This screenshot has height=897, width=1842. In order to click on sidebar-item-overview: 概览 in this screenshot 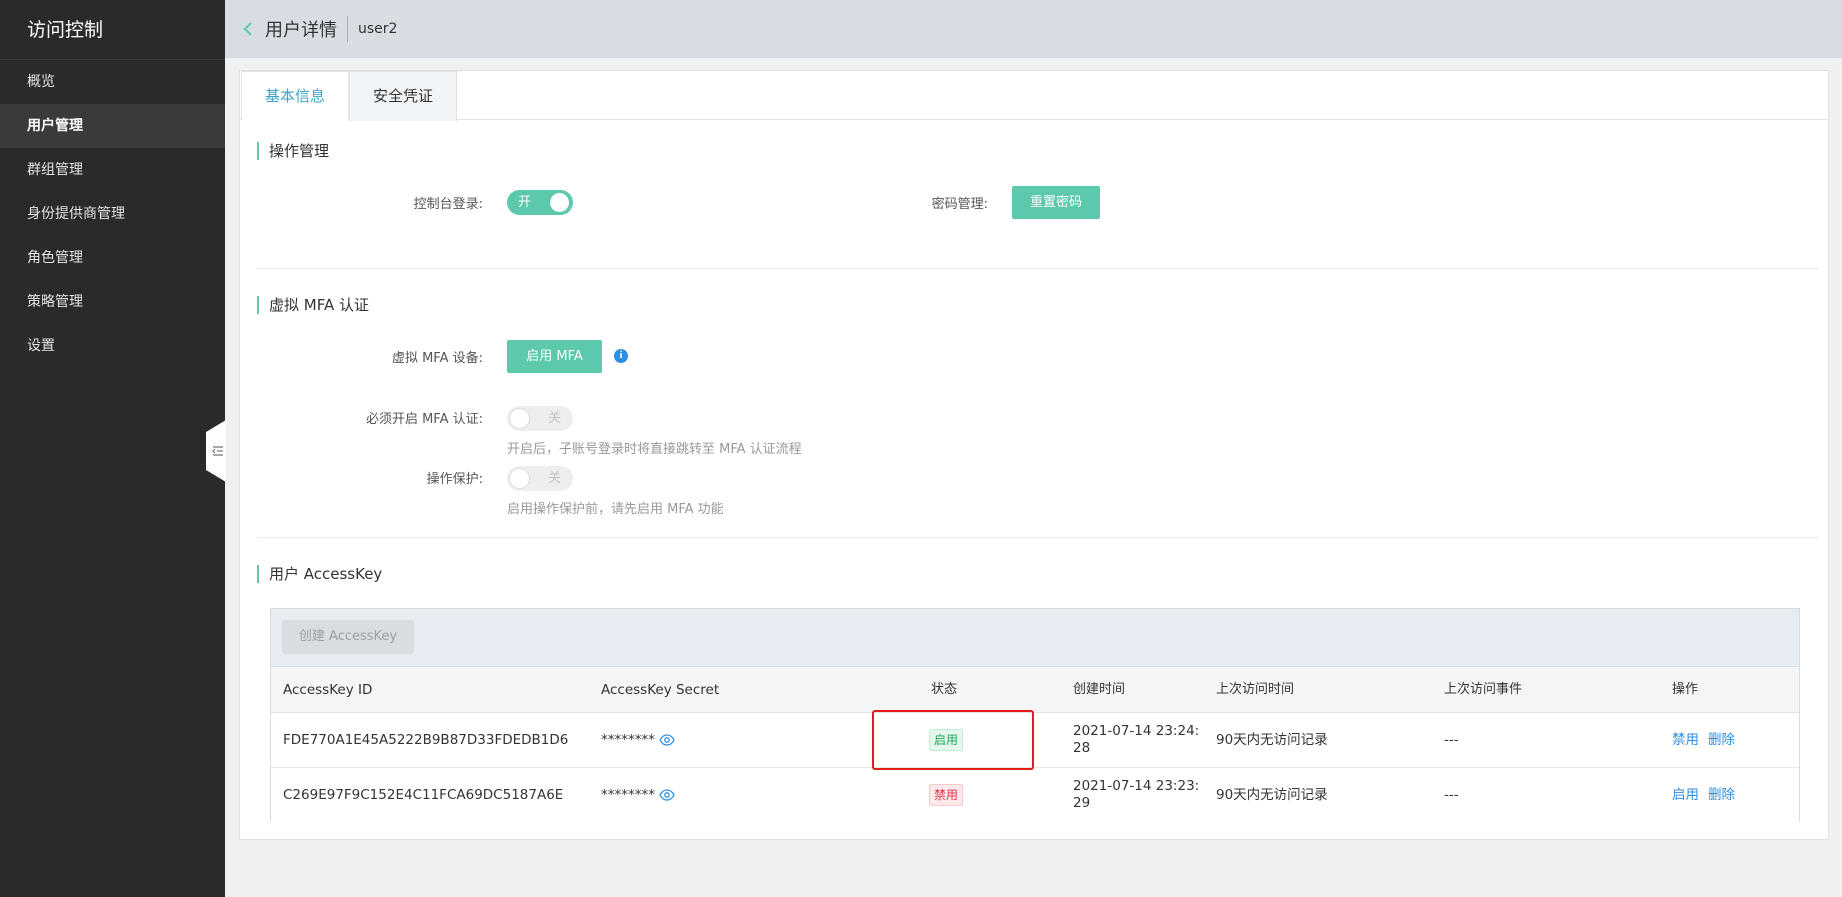, I will do `click(112, 82)`.